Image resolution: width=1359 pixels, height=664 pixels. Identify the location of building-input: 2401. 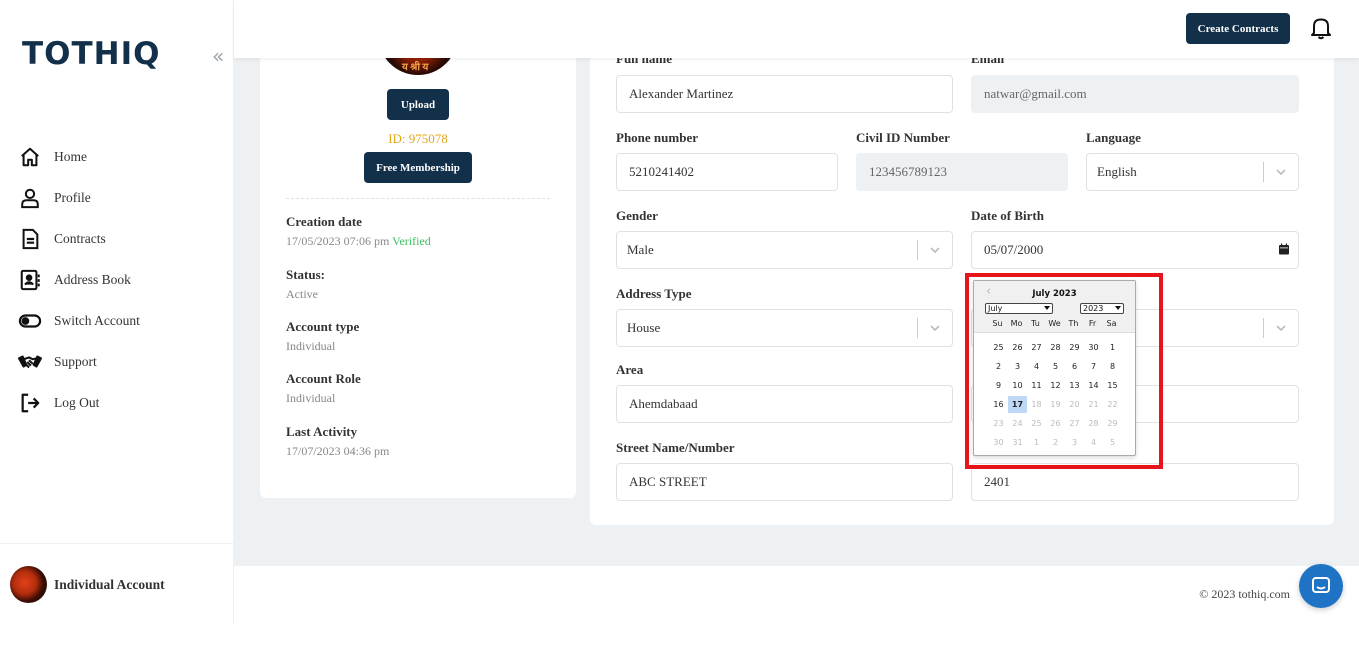
(1135, 482).